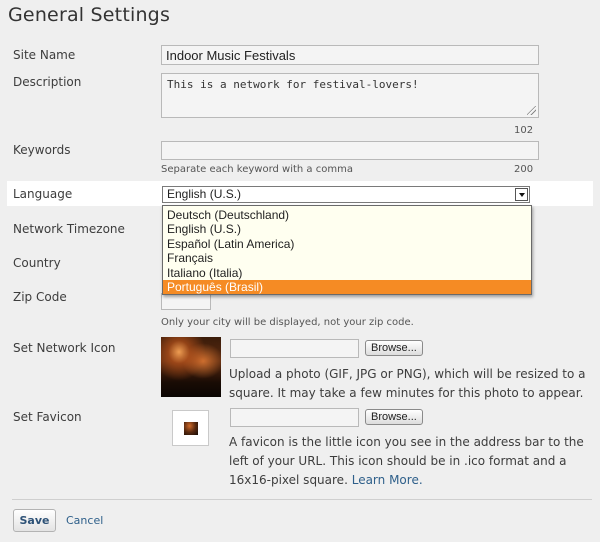 This screenshot has height=542, width=600. What do you see at coordinates (37, 263) in the screenshot?
I see `country-label: Country` at bounding box center [37, 263].